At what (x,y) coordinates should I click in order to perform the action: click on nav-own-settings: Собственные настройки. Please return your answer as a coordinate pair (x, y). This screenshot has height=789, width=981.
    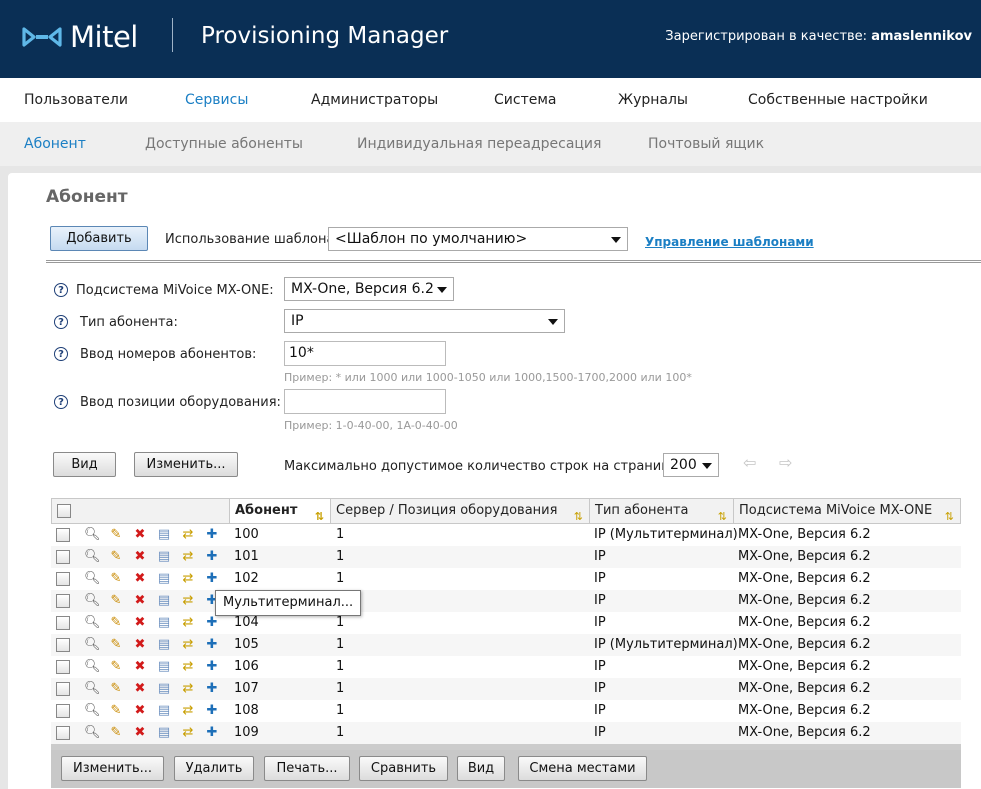
    Looking at the image, I should click on (838, 100).